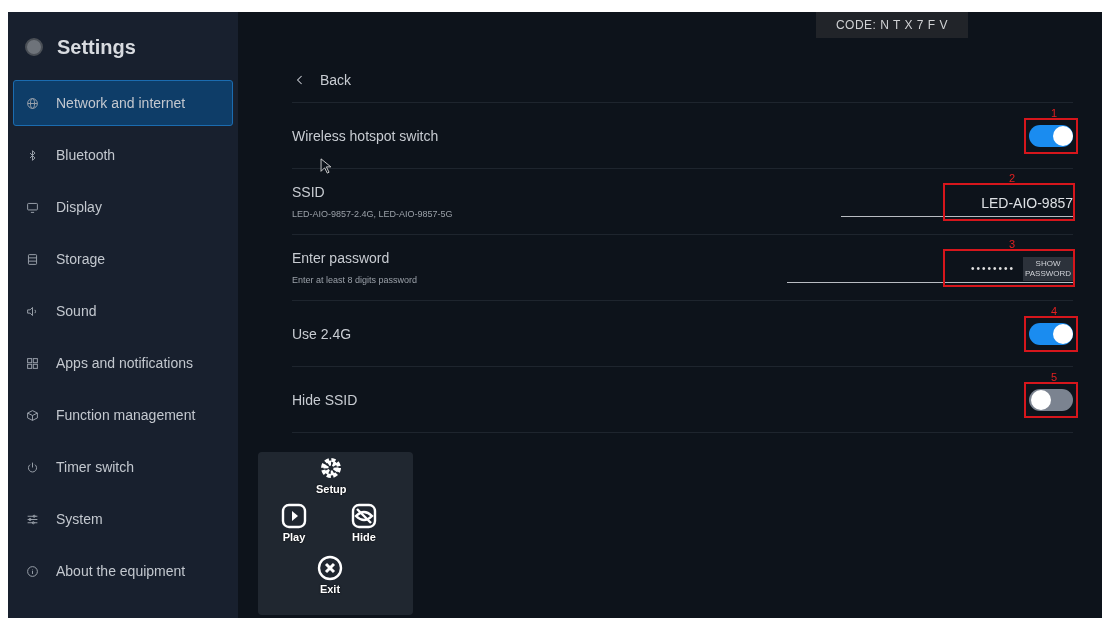  I want to click on eye-slash-icon, so click(364, 516).